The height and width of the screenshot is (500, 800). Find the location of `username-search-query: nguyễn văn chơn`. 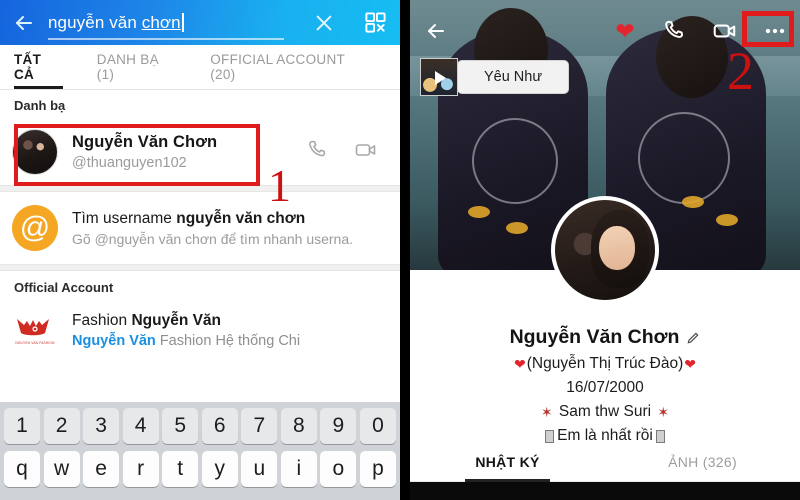

username-search-query: nguyễn văn chơn is located at coordinates (241, 218).